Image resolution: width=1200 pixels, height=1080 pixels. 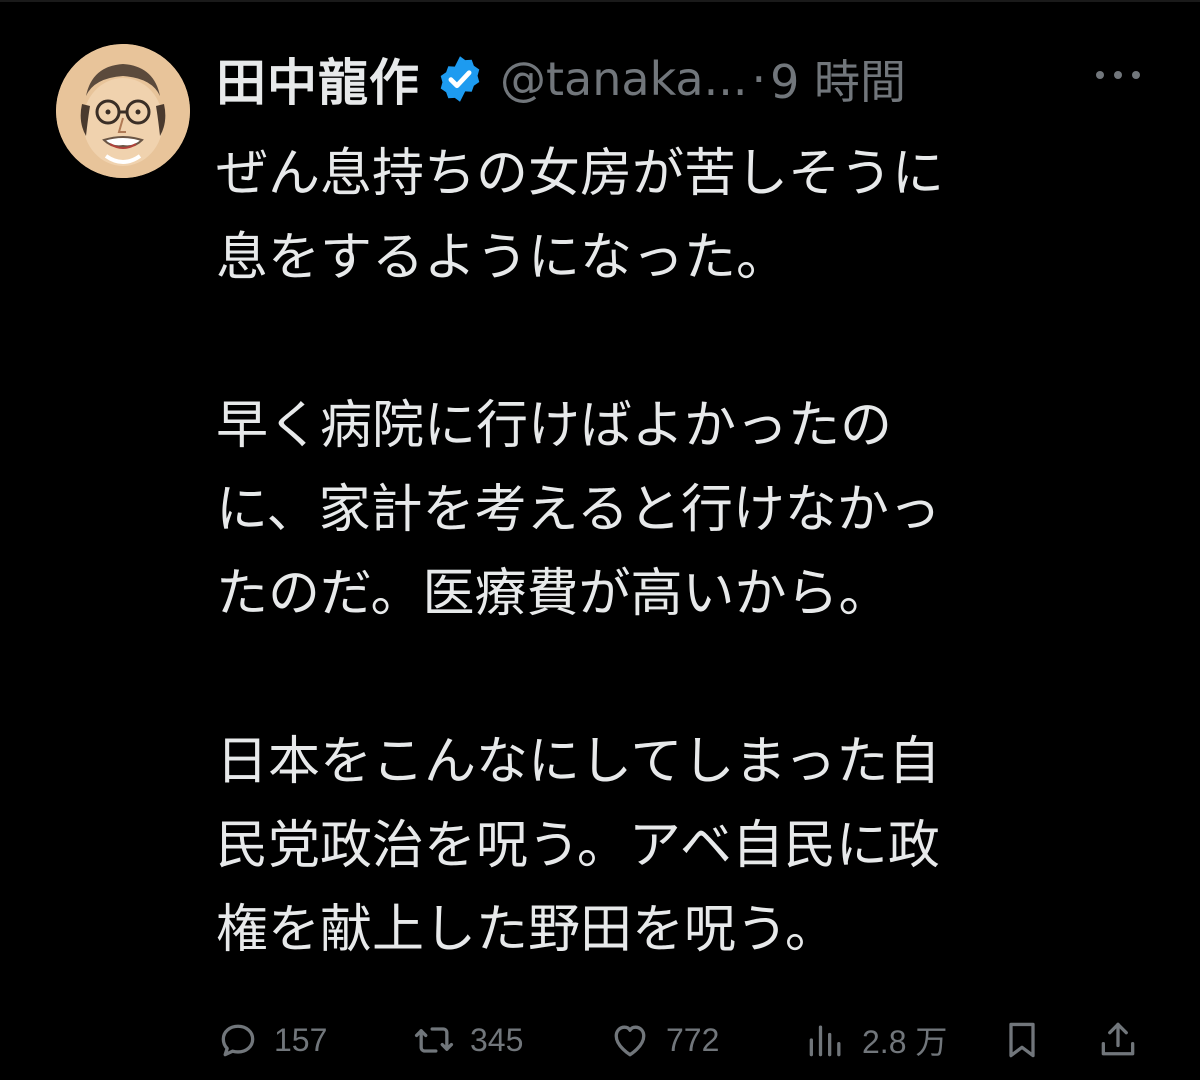 I want to click on avatar, so click(x=123, y=111).